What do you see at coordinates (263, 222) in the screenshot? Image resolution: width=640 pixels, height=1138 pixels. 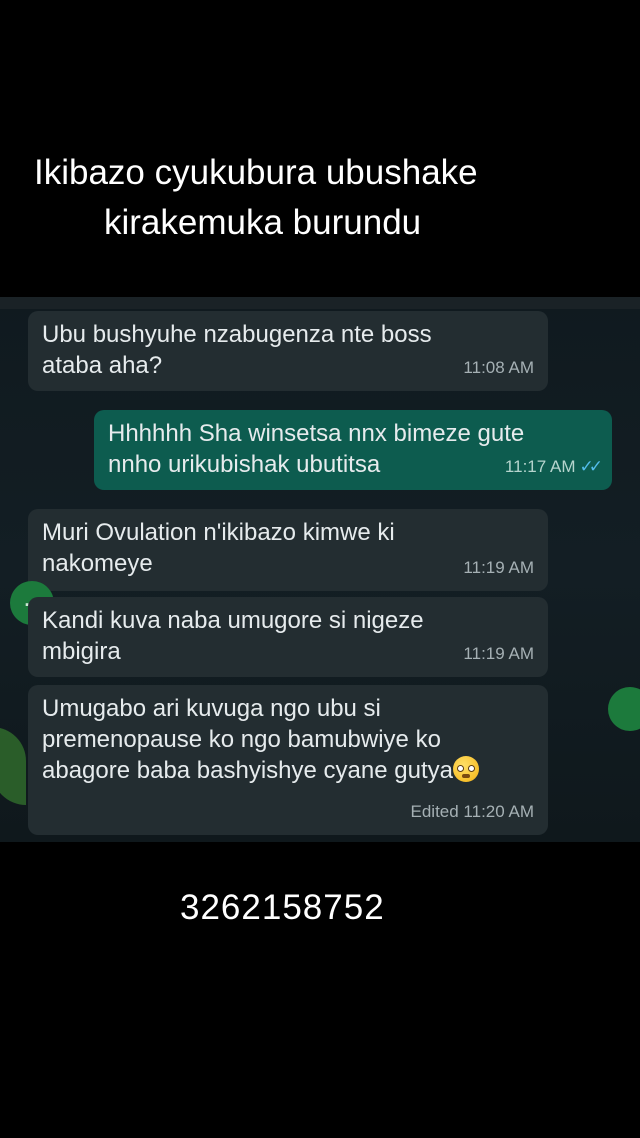 I see `caption-line-2: kirakemuka burundu` at bounding box center [263, 222].